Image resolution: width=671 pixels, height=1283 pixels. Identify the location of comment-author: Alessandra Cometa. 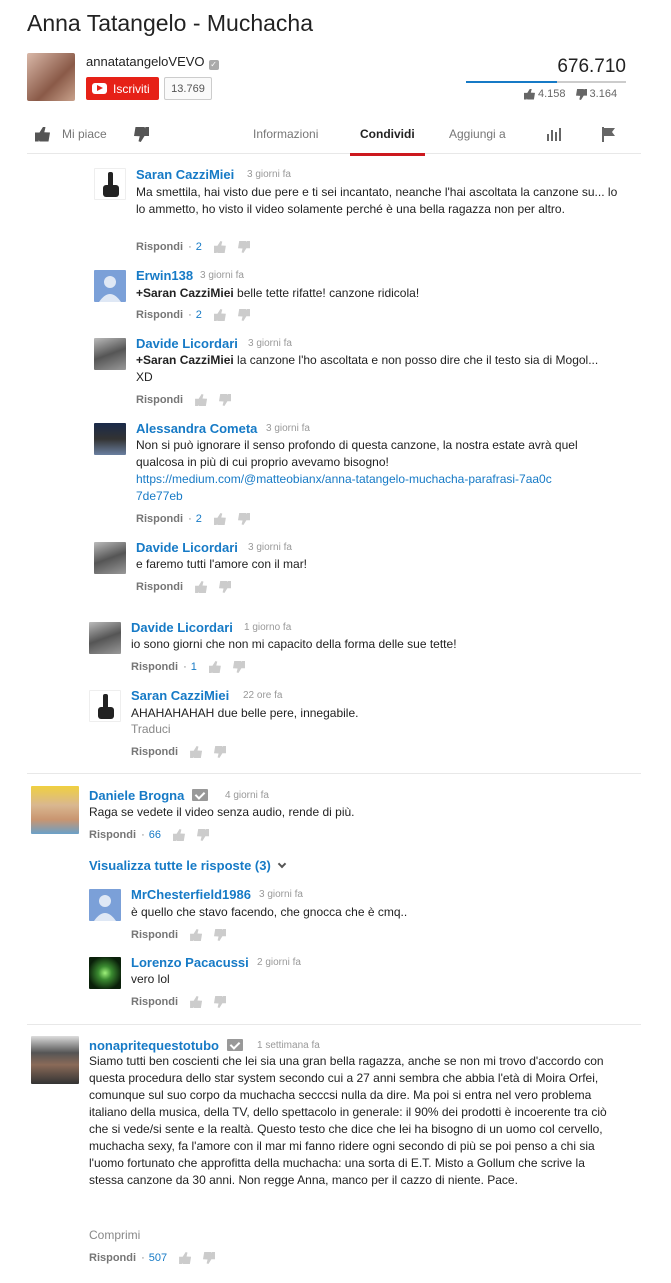
(196, 428).